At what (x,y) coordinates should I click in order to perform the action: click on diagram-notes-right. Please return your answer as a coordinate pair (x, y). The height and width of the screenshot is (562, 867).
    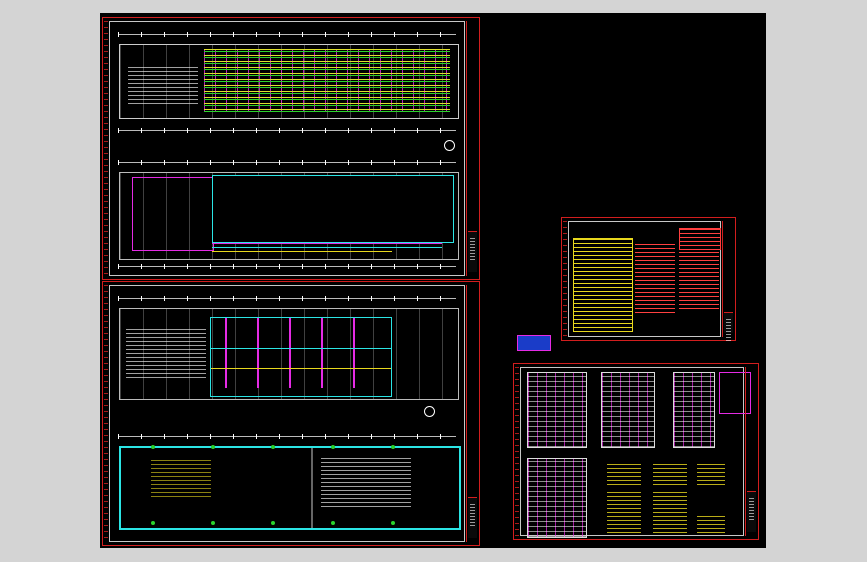
    Looking at the image, I should click on (366, 483).